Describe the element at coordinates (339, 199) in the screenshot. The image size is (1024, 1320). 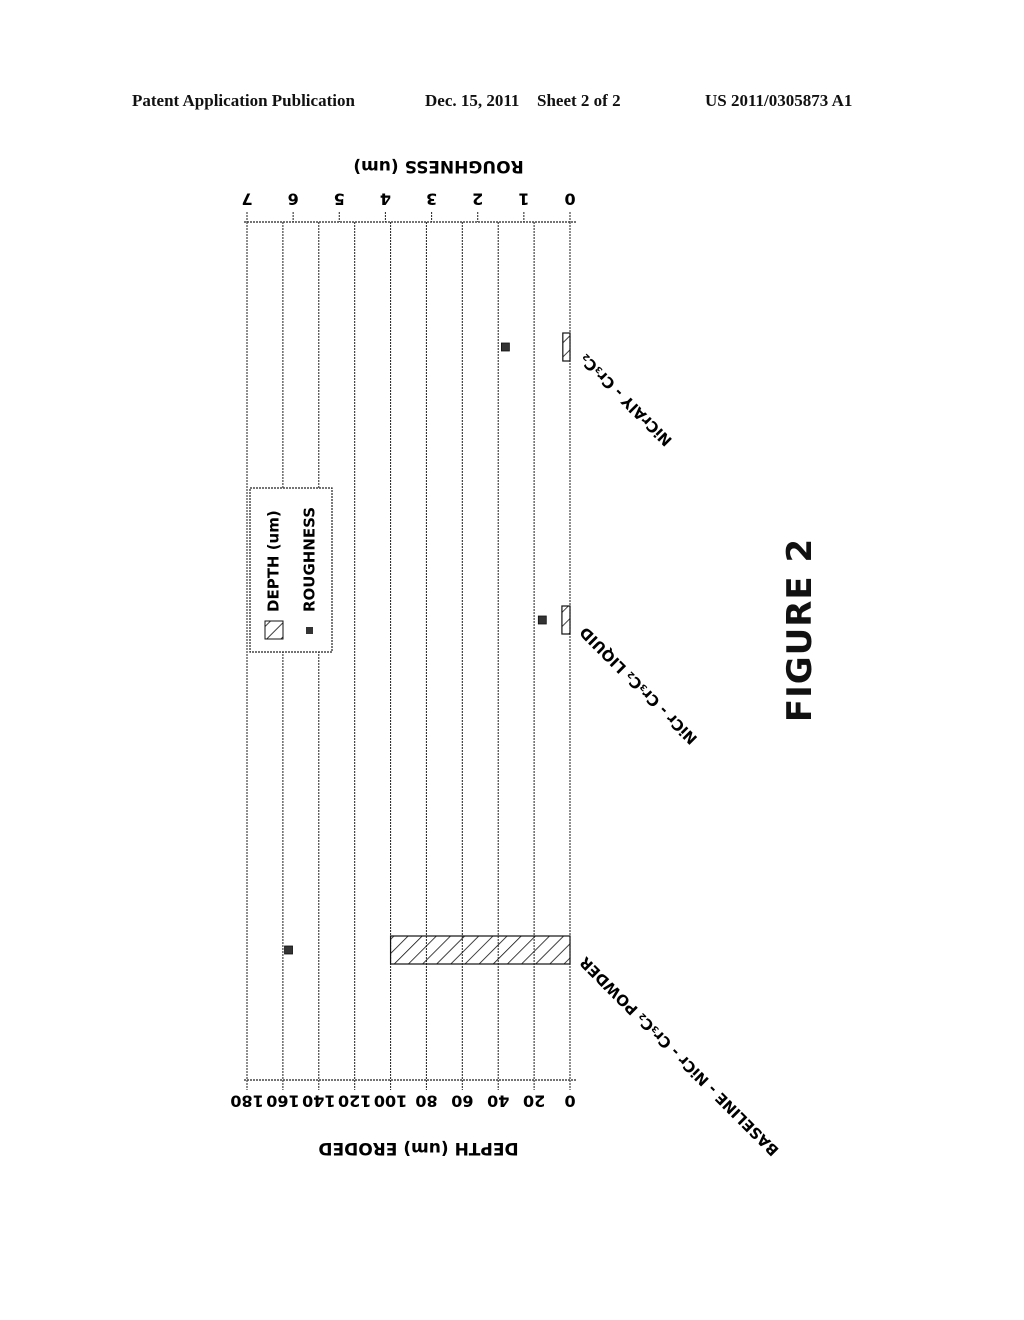
I see `secondary-tick-label: 5` at that location.